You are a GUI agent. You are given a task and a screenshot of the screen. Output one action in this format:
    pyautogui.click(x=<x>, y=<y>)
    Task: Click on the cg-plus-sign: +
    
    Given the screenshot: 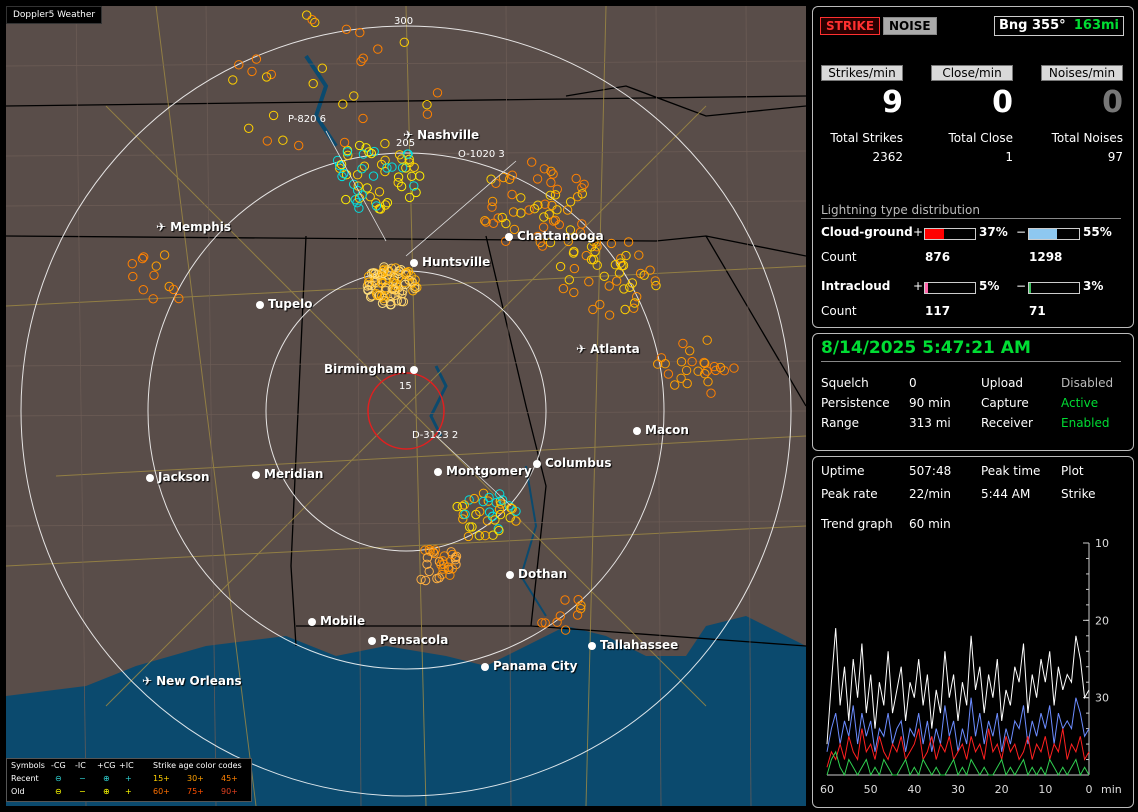 What is the action you would take?
    pyautogui.click(x=918, y=232)
    